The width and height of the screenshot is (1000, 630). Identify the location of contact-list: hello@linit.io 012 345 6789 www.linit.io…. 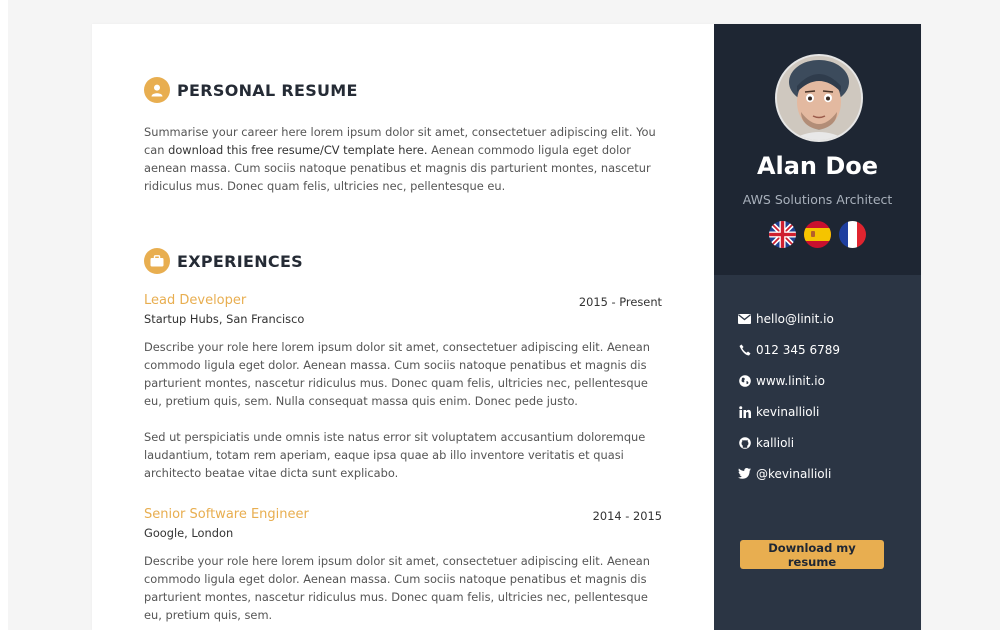
(789, 396).